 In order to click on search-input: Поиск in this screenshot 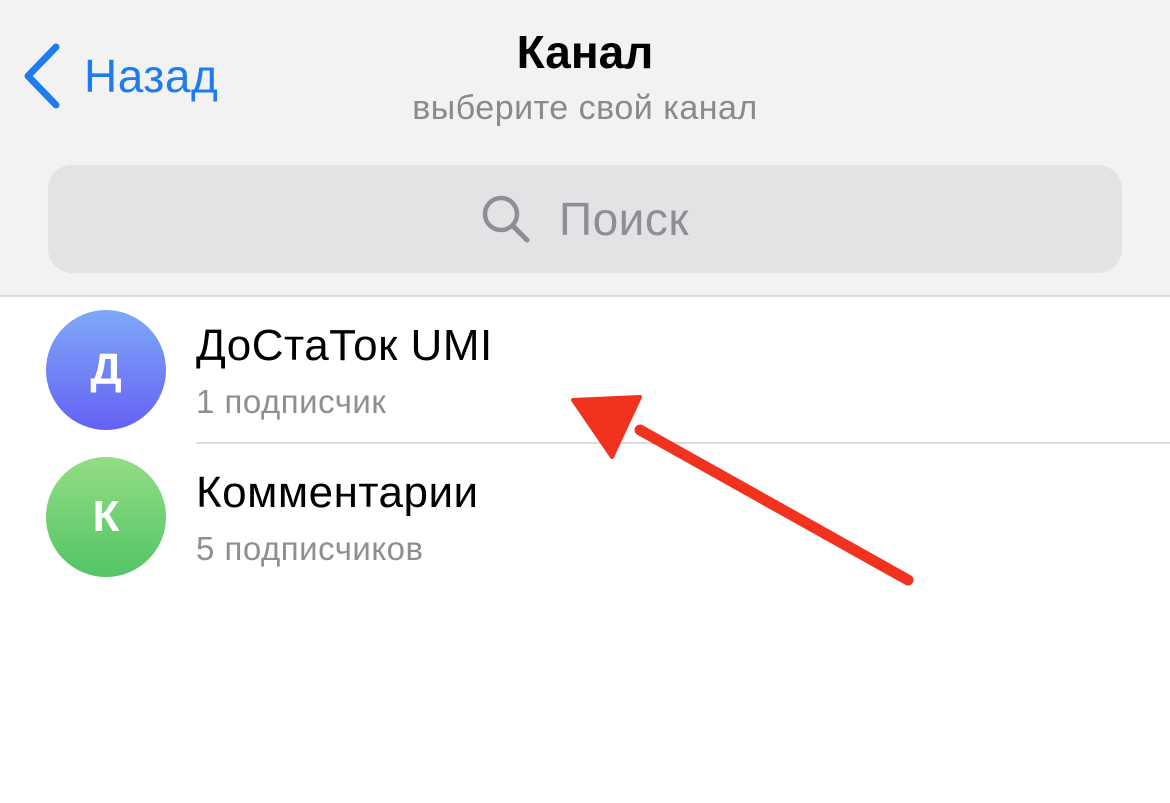, I will do `click(585, 219)`.